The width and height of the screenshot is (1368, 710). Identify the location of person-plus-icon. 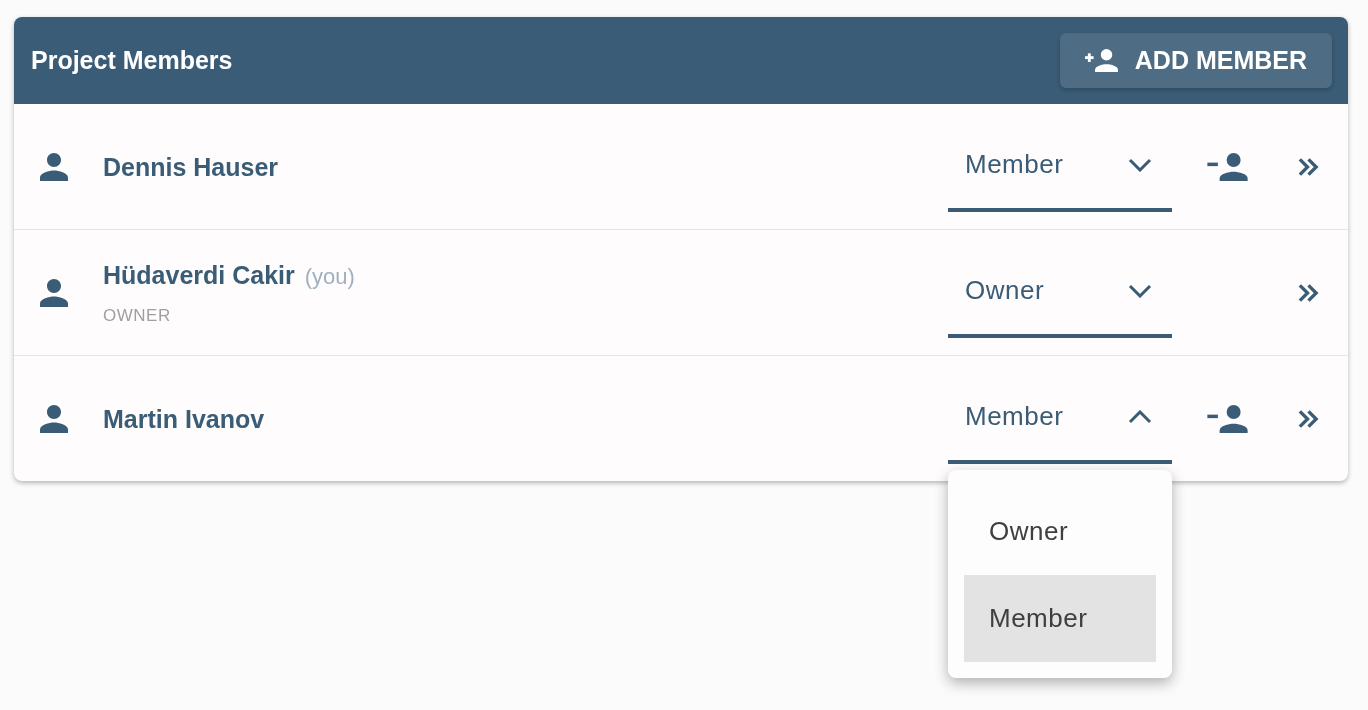
(1101, 60).